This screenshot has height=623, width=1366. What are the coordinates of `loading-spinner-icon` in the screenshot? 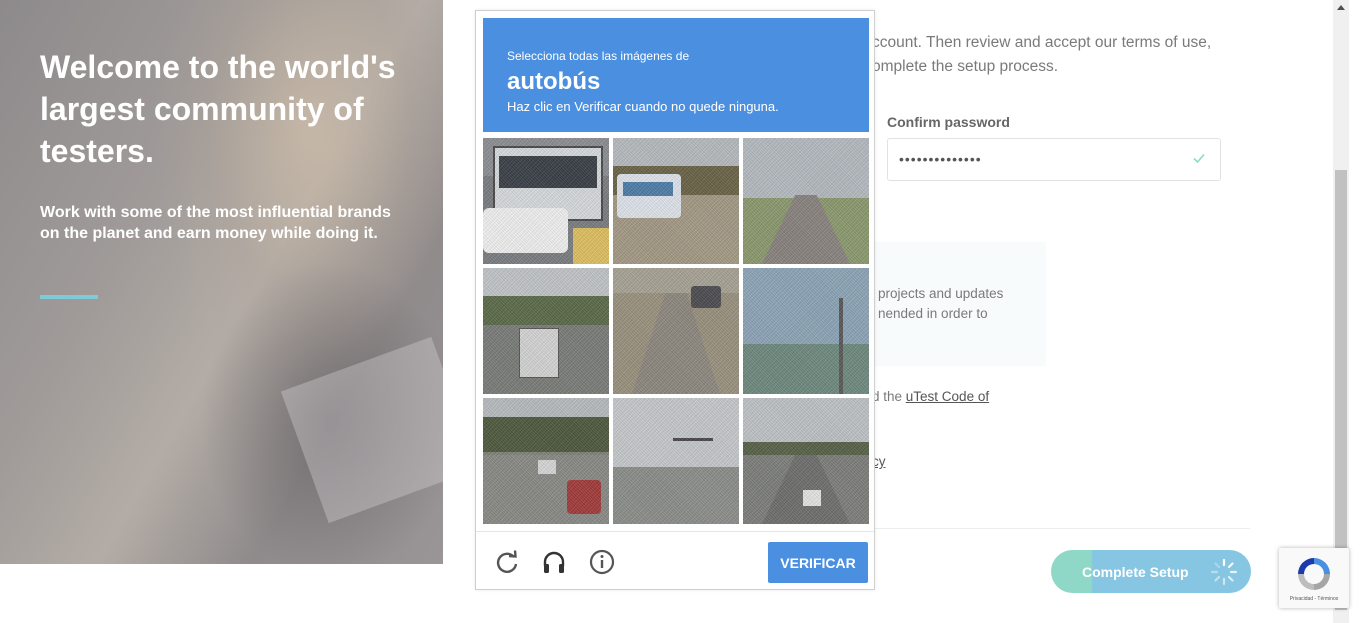 It's located at (1224, 572).